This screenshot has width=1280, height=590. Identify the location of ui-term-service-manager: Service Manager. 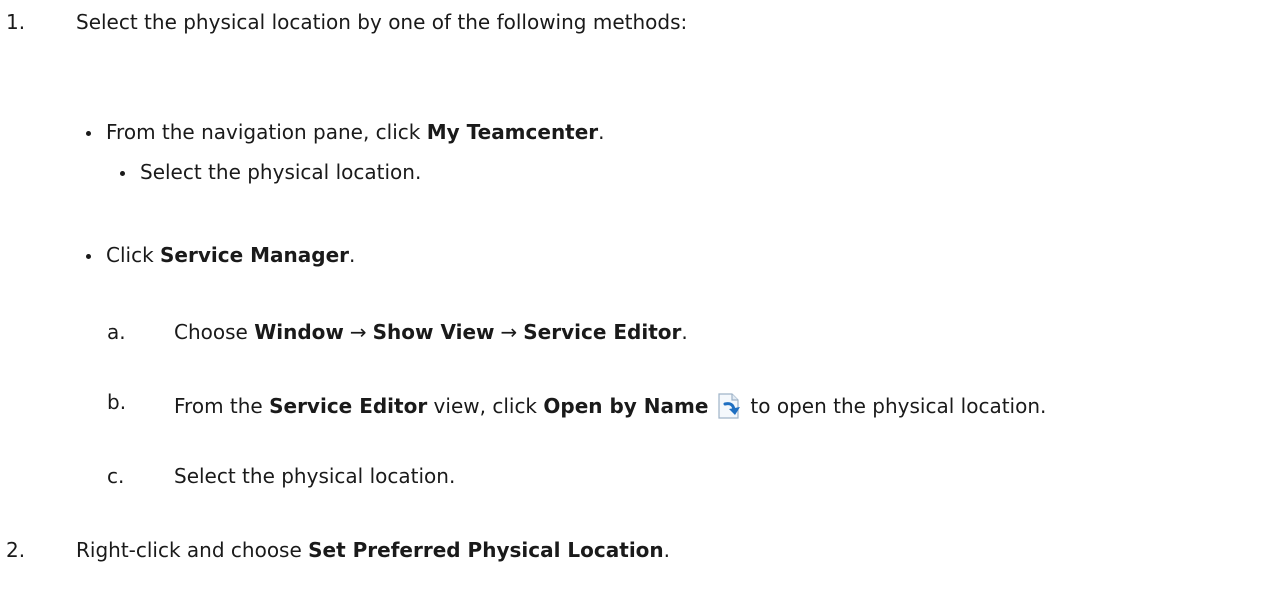
(254, 255).